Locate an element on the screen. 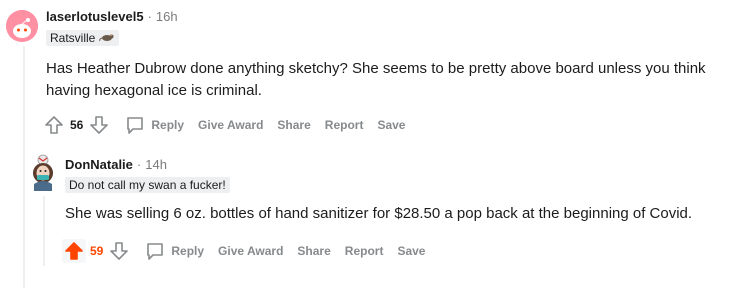 The image size is (750, 288). user-flair: Do not call my swan a fucker! is located at coordinates (147, 185).